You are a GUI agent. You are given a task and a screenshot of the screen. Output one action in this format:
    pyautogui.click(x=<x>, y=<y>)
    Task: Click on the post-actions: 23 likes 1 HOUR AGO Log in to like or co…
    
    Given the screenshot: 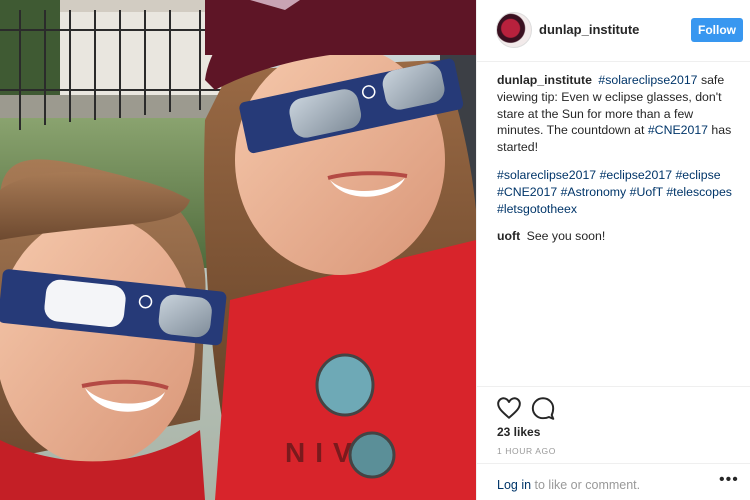 What is the action you would take?
    pyautogui.click(x=613, y=442)
    